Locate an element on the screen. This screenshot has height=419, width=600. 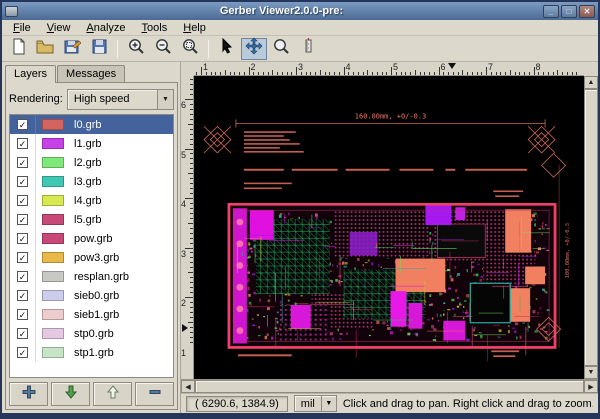
zoom-tool-icon is located at coordinates (281, 48).